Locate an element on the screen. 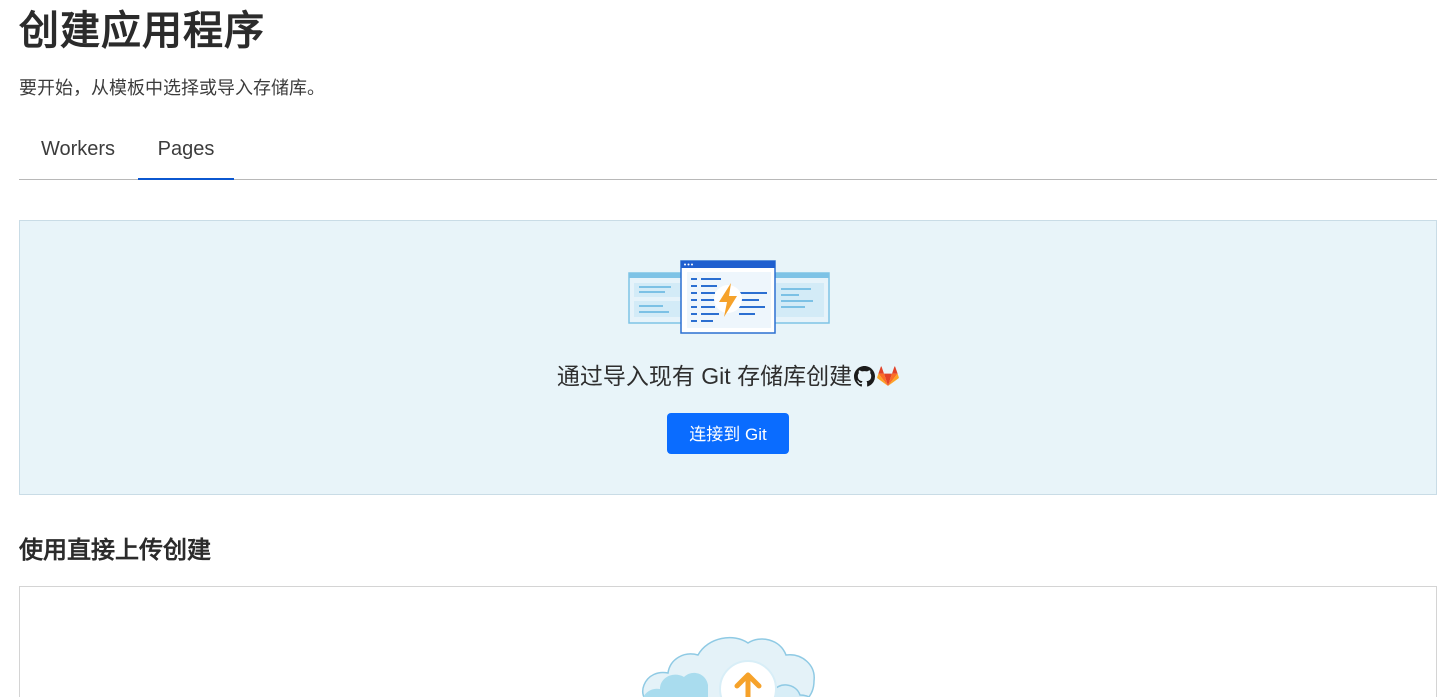  github-icon is located at coordinates (865, 376).